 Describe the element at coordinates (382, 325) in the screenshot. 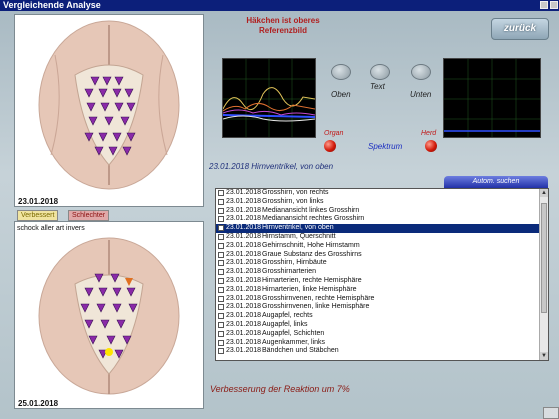

I see `list-item: 23.01.2018Augapfel, links` at that location.